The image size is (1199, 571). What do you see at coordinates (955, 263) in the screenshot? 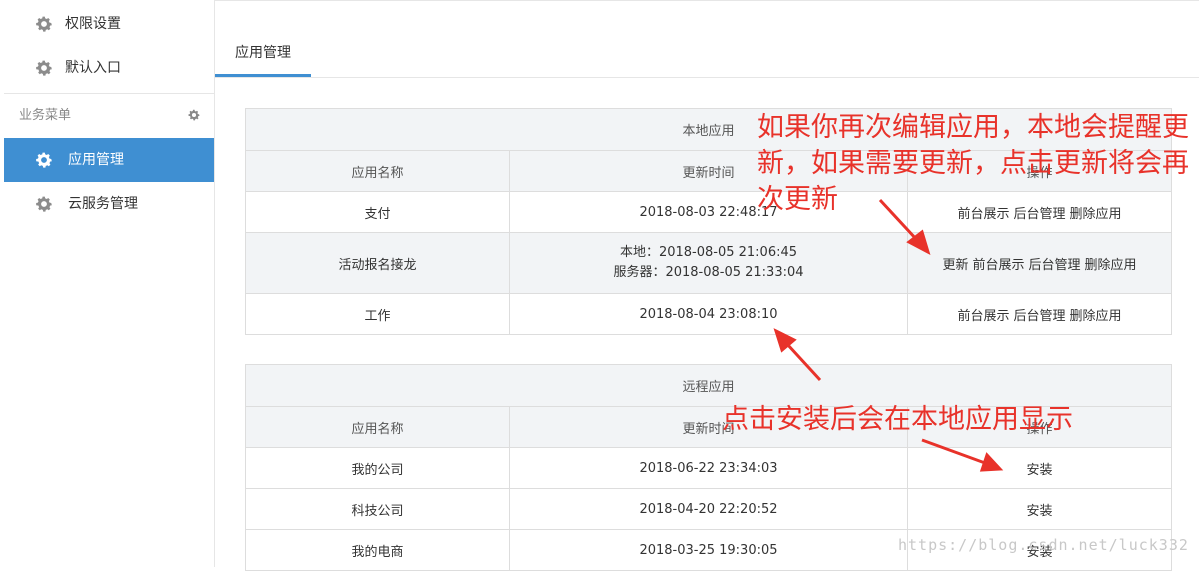
I see `update-link: 更新` at bounding box center [955, 263].